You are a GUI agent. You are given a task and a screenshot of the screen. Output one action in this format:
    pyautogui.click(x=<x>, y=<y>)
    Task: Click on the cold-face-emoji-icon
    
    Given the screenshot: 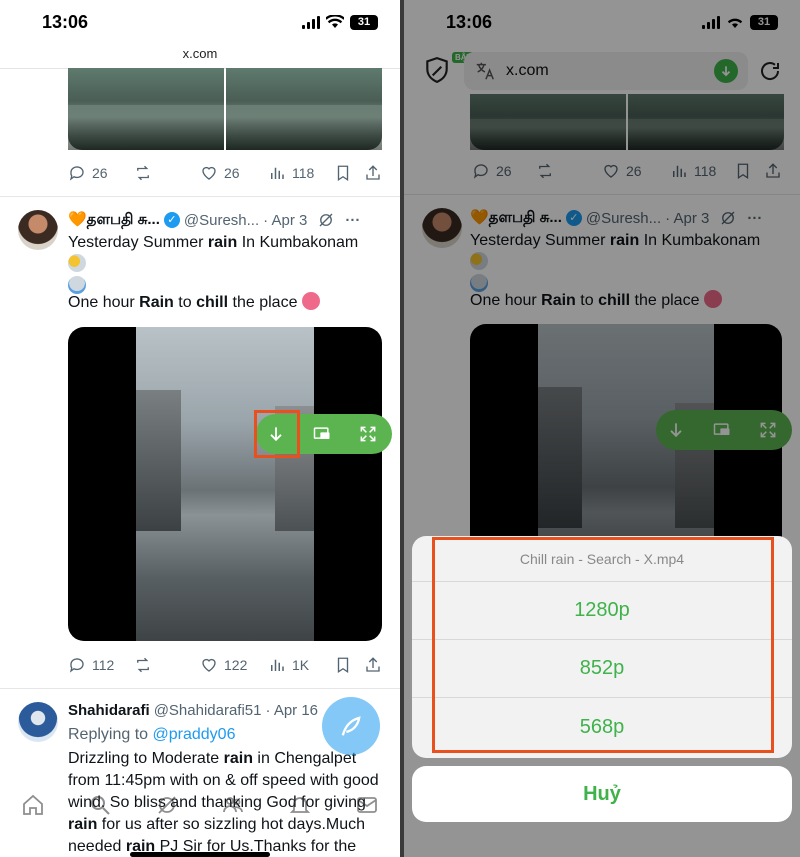 What is the action you would take?
    pyautogui.click(x=310, y=301)
    